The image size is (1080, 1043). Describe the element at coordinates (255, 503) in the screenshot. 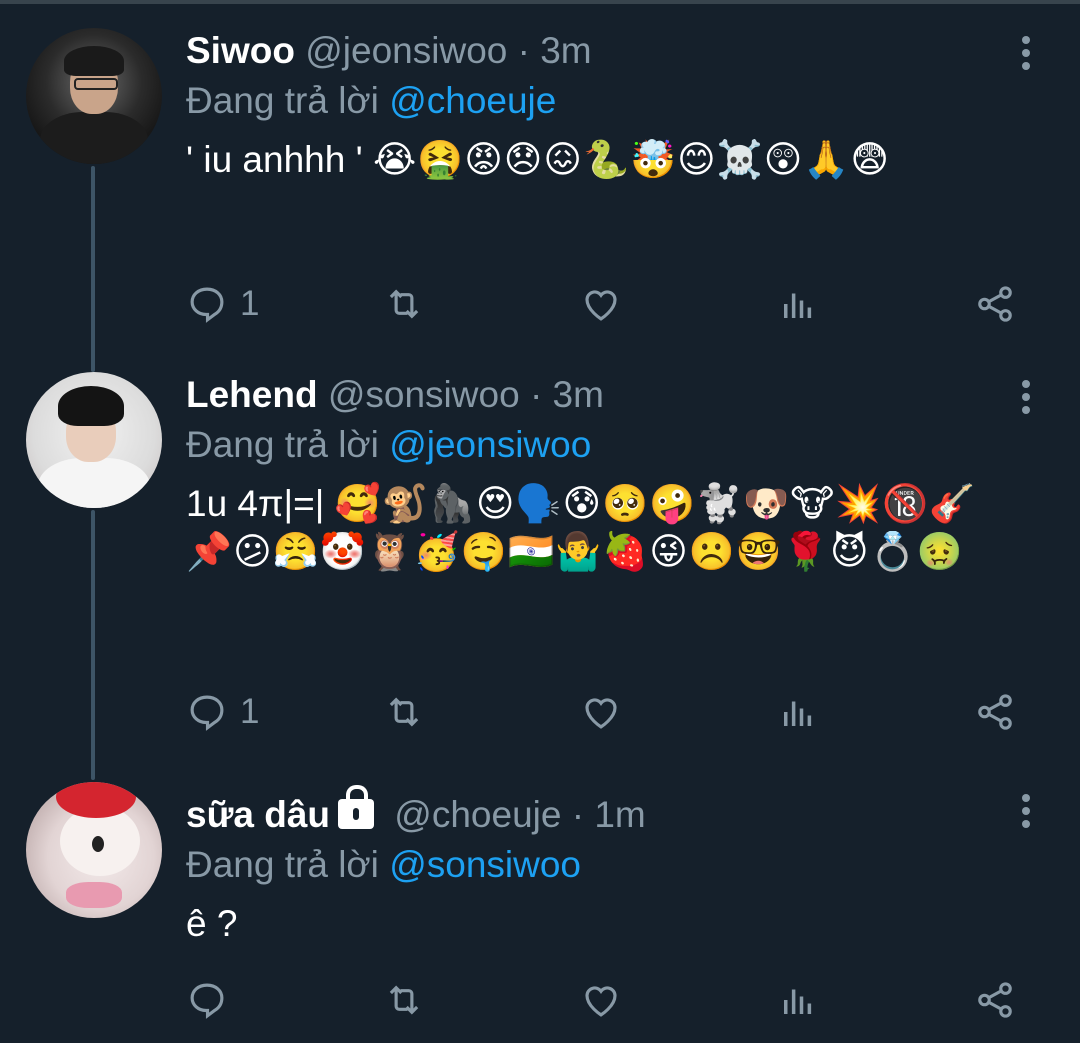

I see `tweet-text-content: 1u 4π|=|` at that location.